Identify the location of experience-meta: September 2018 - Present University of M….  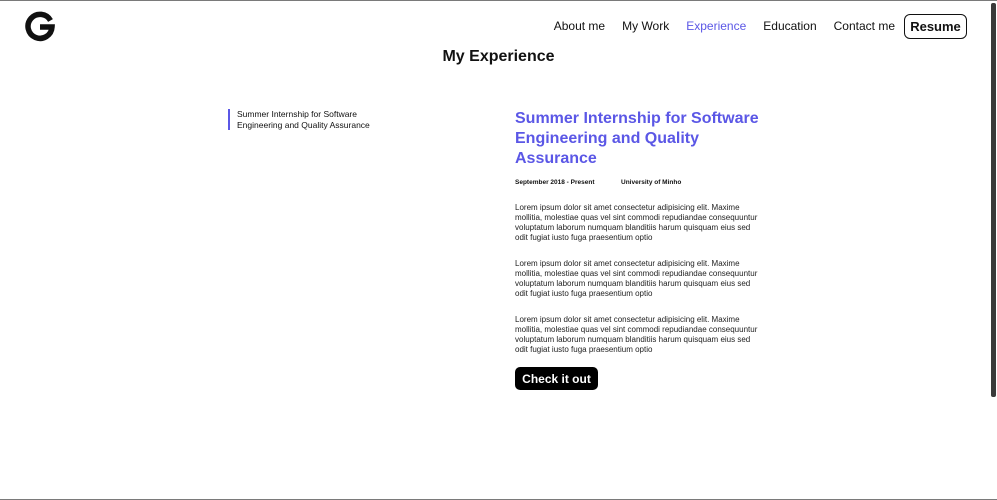
(640, 182).